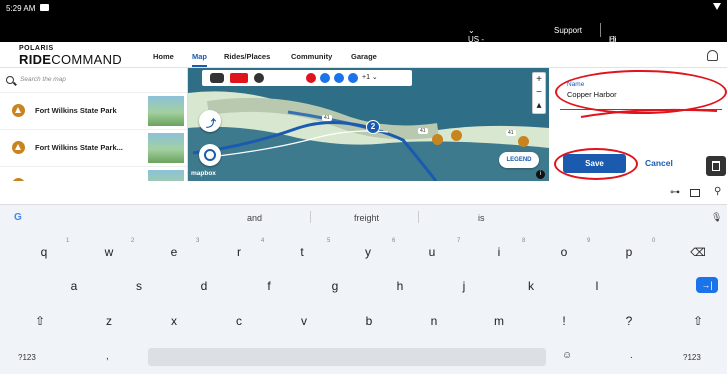  What do you see at coordinates (589, 241) in the screenshot?
I see `key-hint: 9` at bounding box center [589, 241].